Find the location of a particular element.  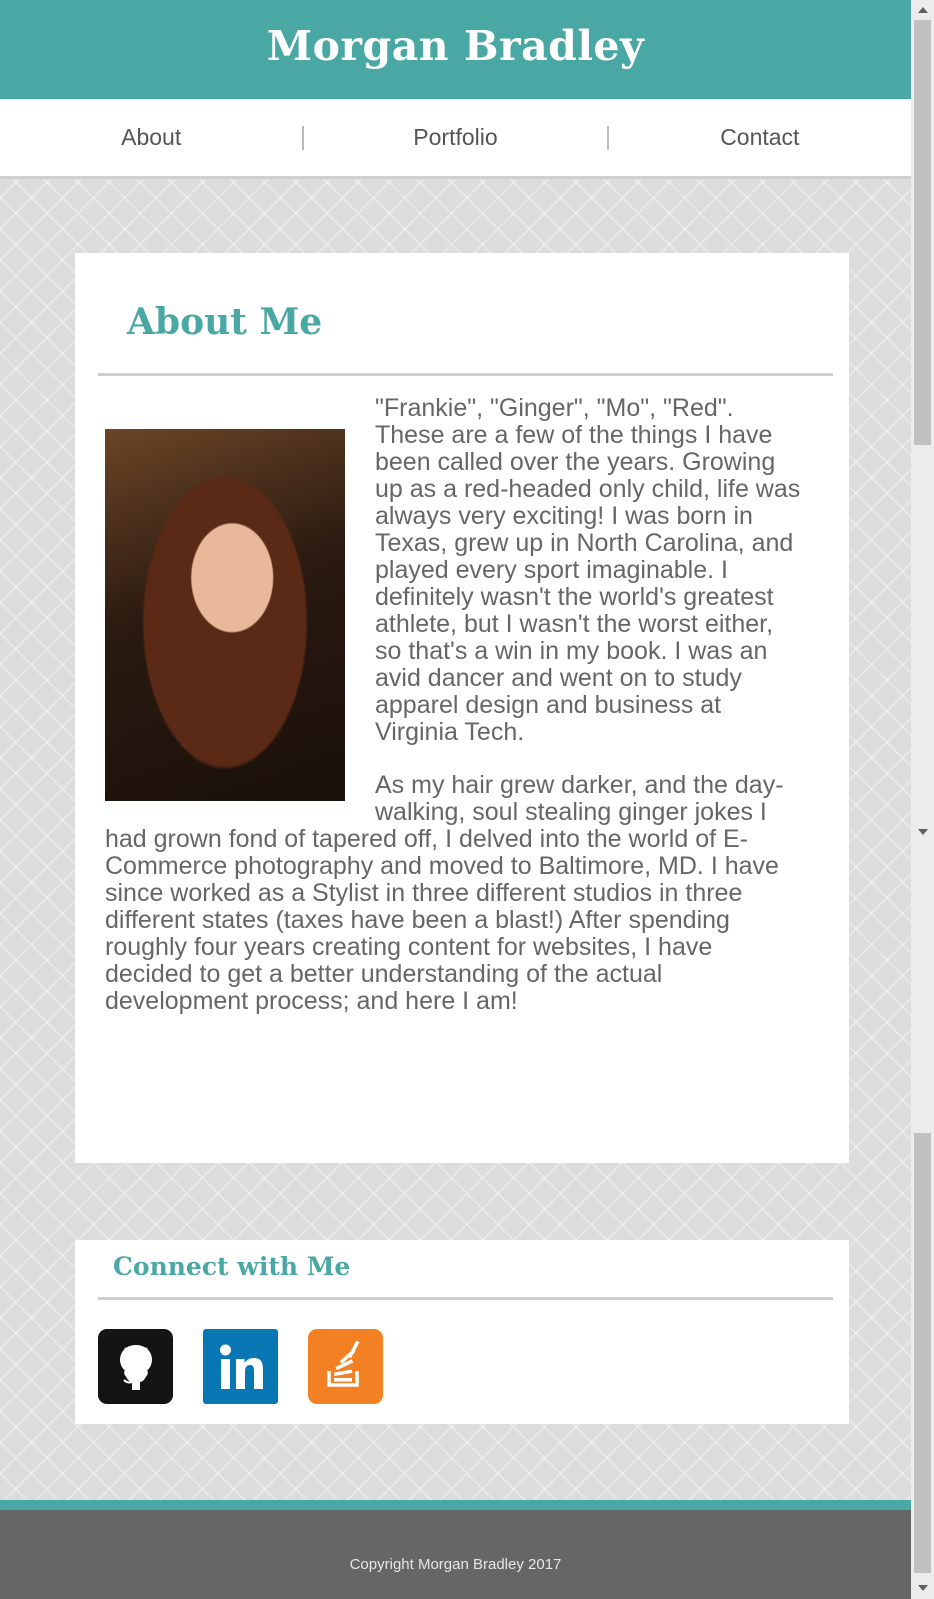

linkedin-link is located at coordinates (240, 1366).